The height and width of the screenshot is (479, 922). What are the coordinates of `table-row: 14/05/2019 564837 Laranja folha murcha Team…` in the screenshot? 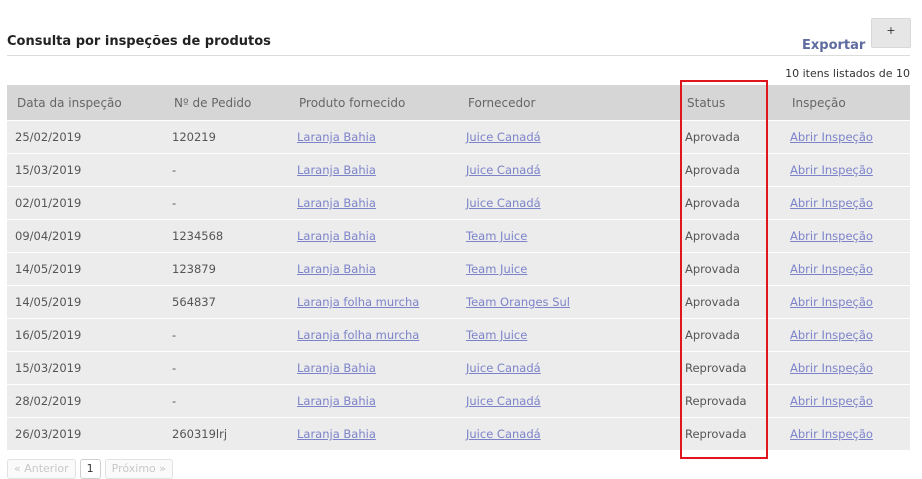 It's located at (458, 302).